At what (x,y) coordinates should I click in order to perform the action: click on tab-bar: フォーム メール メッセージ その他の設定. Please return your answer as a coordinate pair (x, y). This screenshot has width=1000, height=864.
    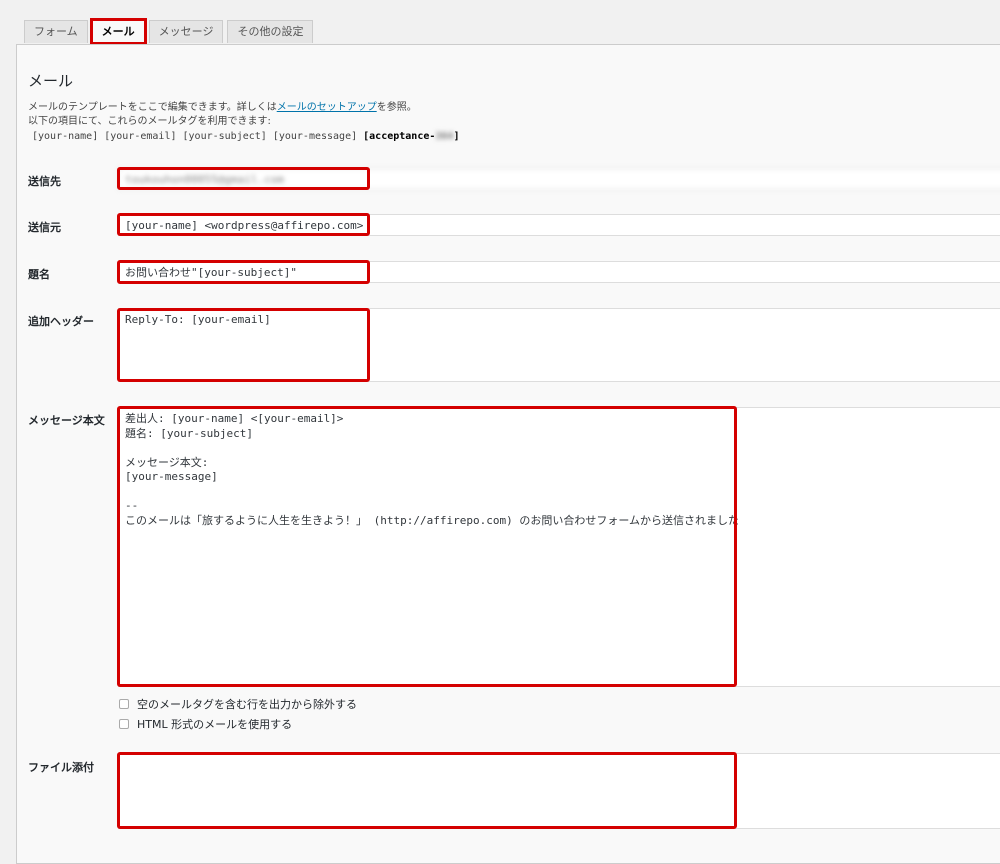
    Looking at the image, I should click on (169, 31).